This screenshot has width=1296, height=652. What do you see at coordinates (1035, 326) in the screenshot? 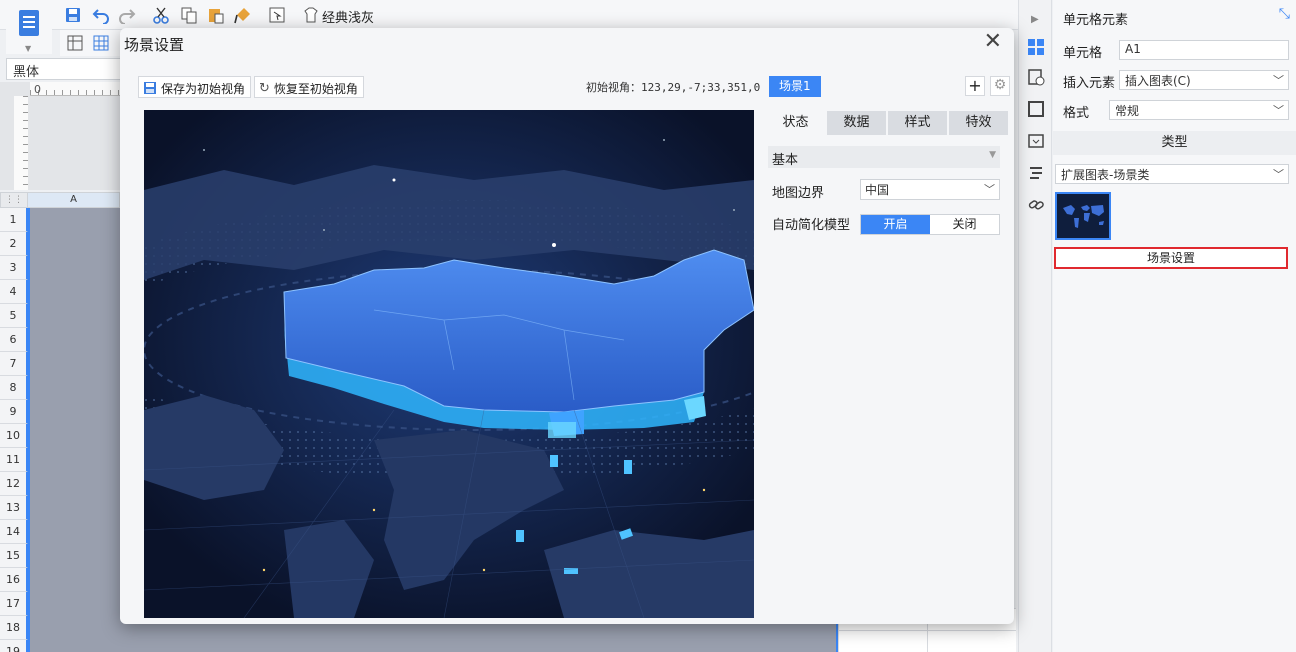
I see `side-tool-strip: ▶` at bounding box center [1035, 326].